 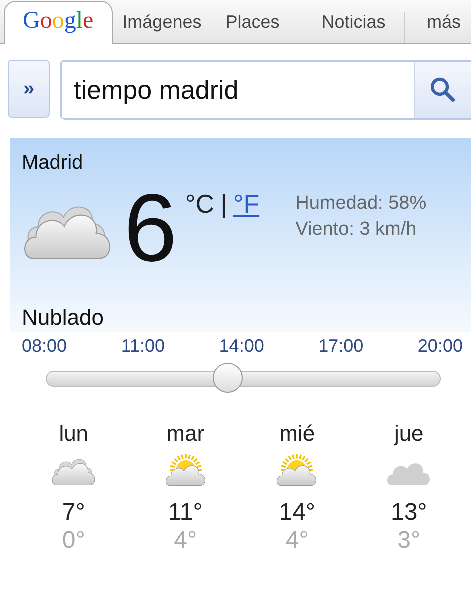 I want to click on time-label: 20:00, so click(x=440, y=346).